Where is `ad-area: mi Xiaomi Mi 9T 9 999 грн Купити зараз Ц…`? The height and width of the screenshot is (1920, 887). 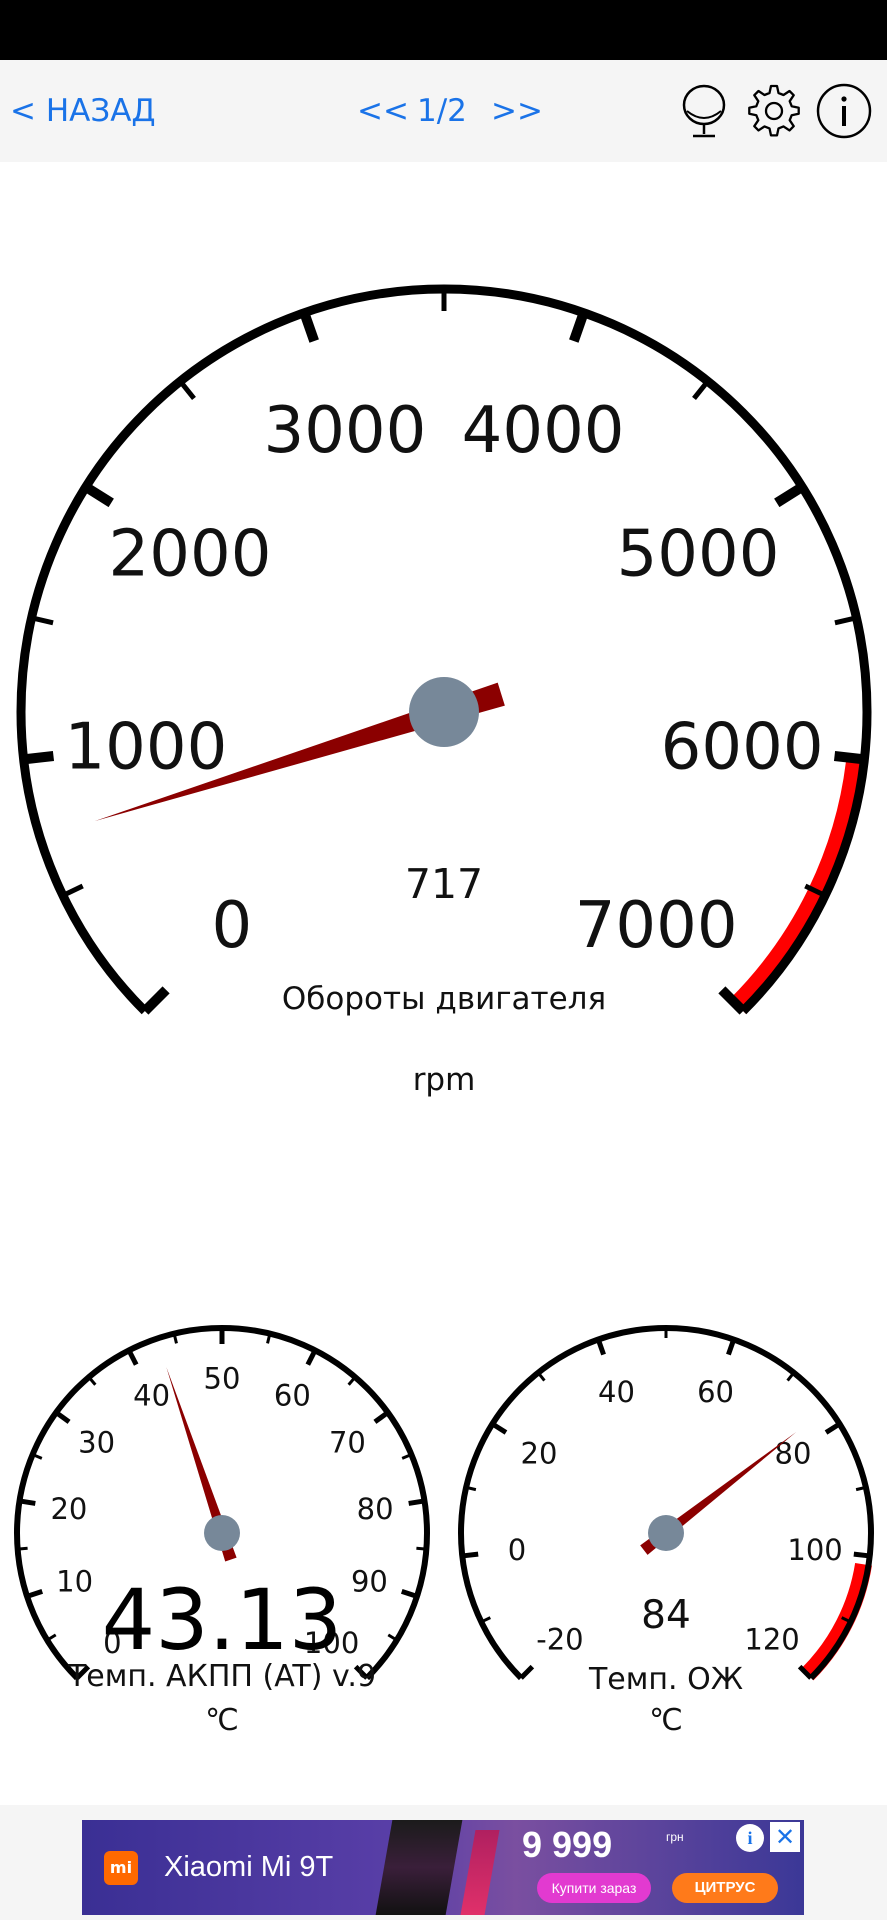 ad-area: mi Xiaomi Mi 9T 9 999 грн Купити зараз Ц… is located at coordinates (443, 1862).